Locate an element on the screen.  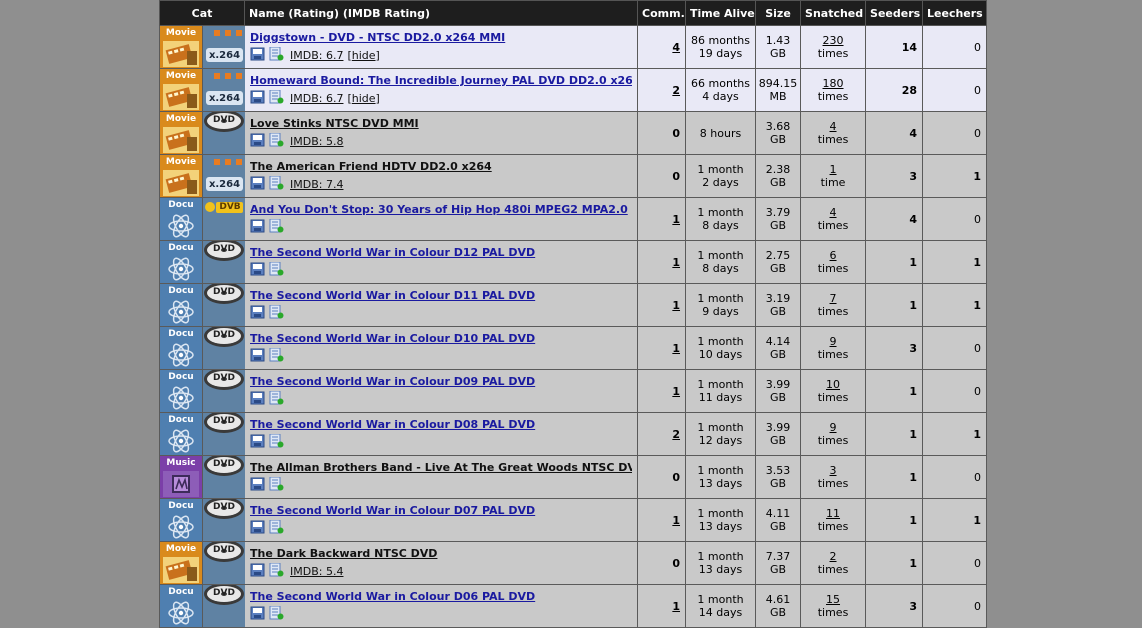
snatched-count: 180 times is located at coordinates (833, 90).